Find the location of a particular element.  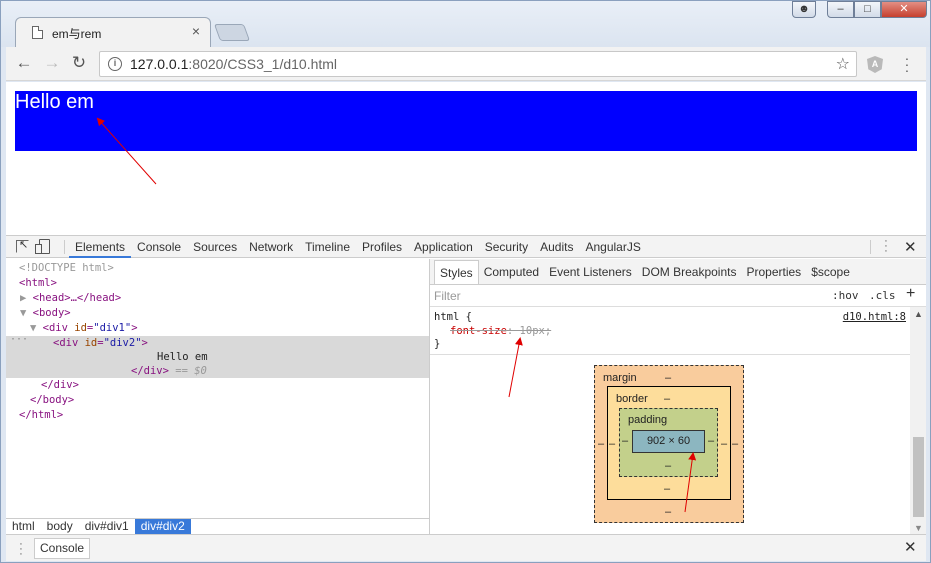

box-model-border: border – – – – padding – – – 902 × 60 is located at coordinates (669, 443).